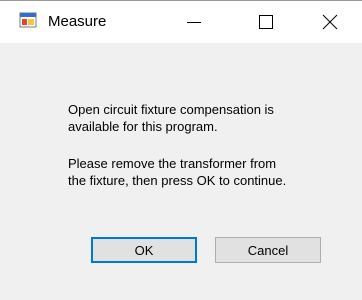  What do you see at coordinates (28, 20) in the screenshot?
I see `measure-app-icon` at bounding box center [28, 20].